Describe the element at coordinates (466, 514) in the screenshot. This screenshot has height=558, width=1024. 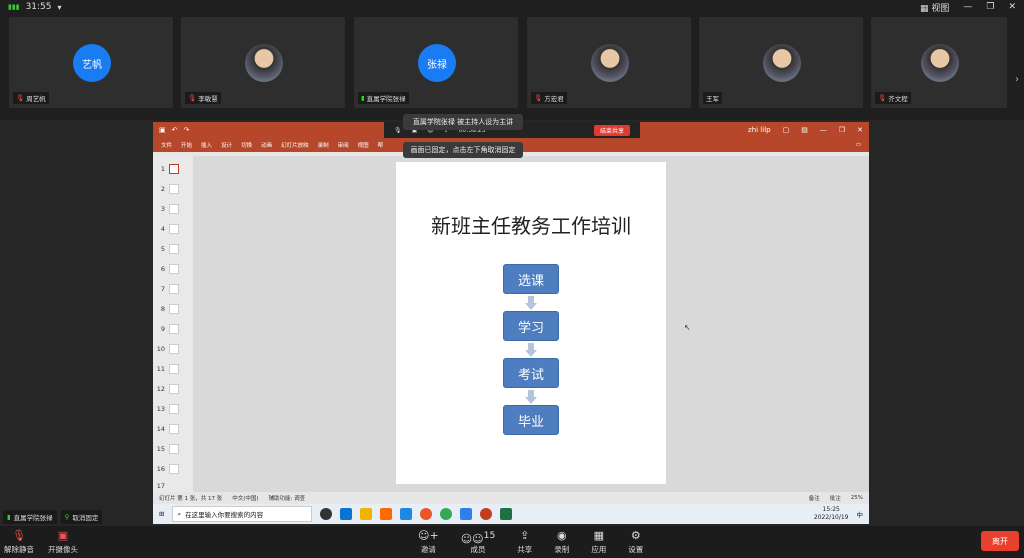
I see `meeting-app-icon` at that location.